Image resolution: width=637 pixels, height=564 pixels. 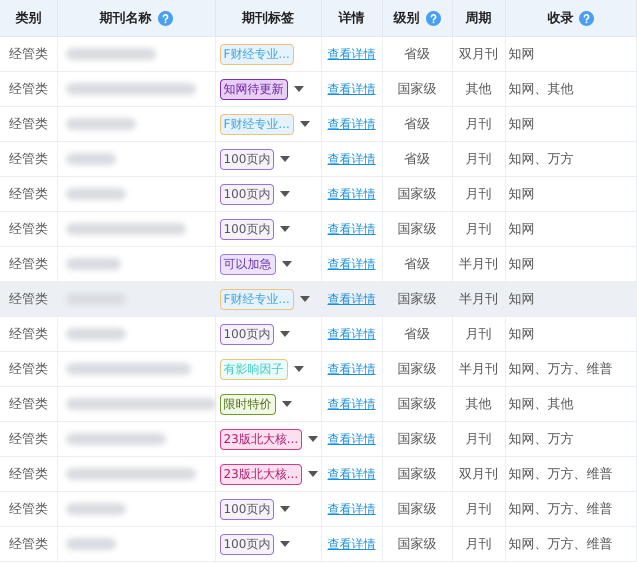 I want to click on journal-tag: 有影响因子, so click(x=254, y=369).